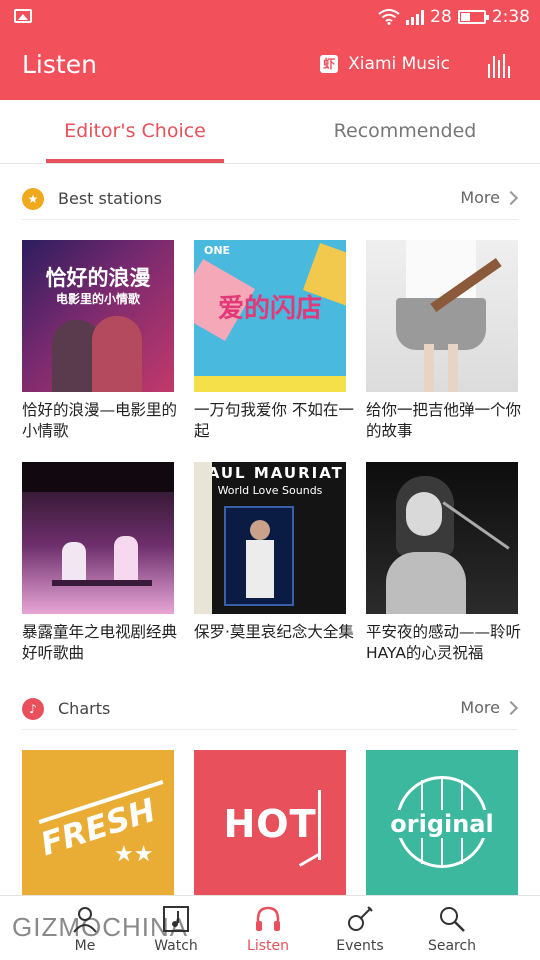  Describe the element at coordinates (98, 824) in the screenshot. I see `chart-tile-fresh: FRESH ★★` at that location.